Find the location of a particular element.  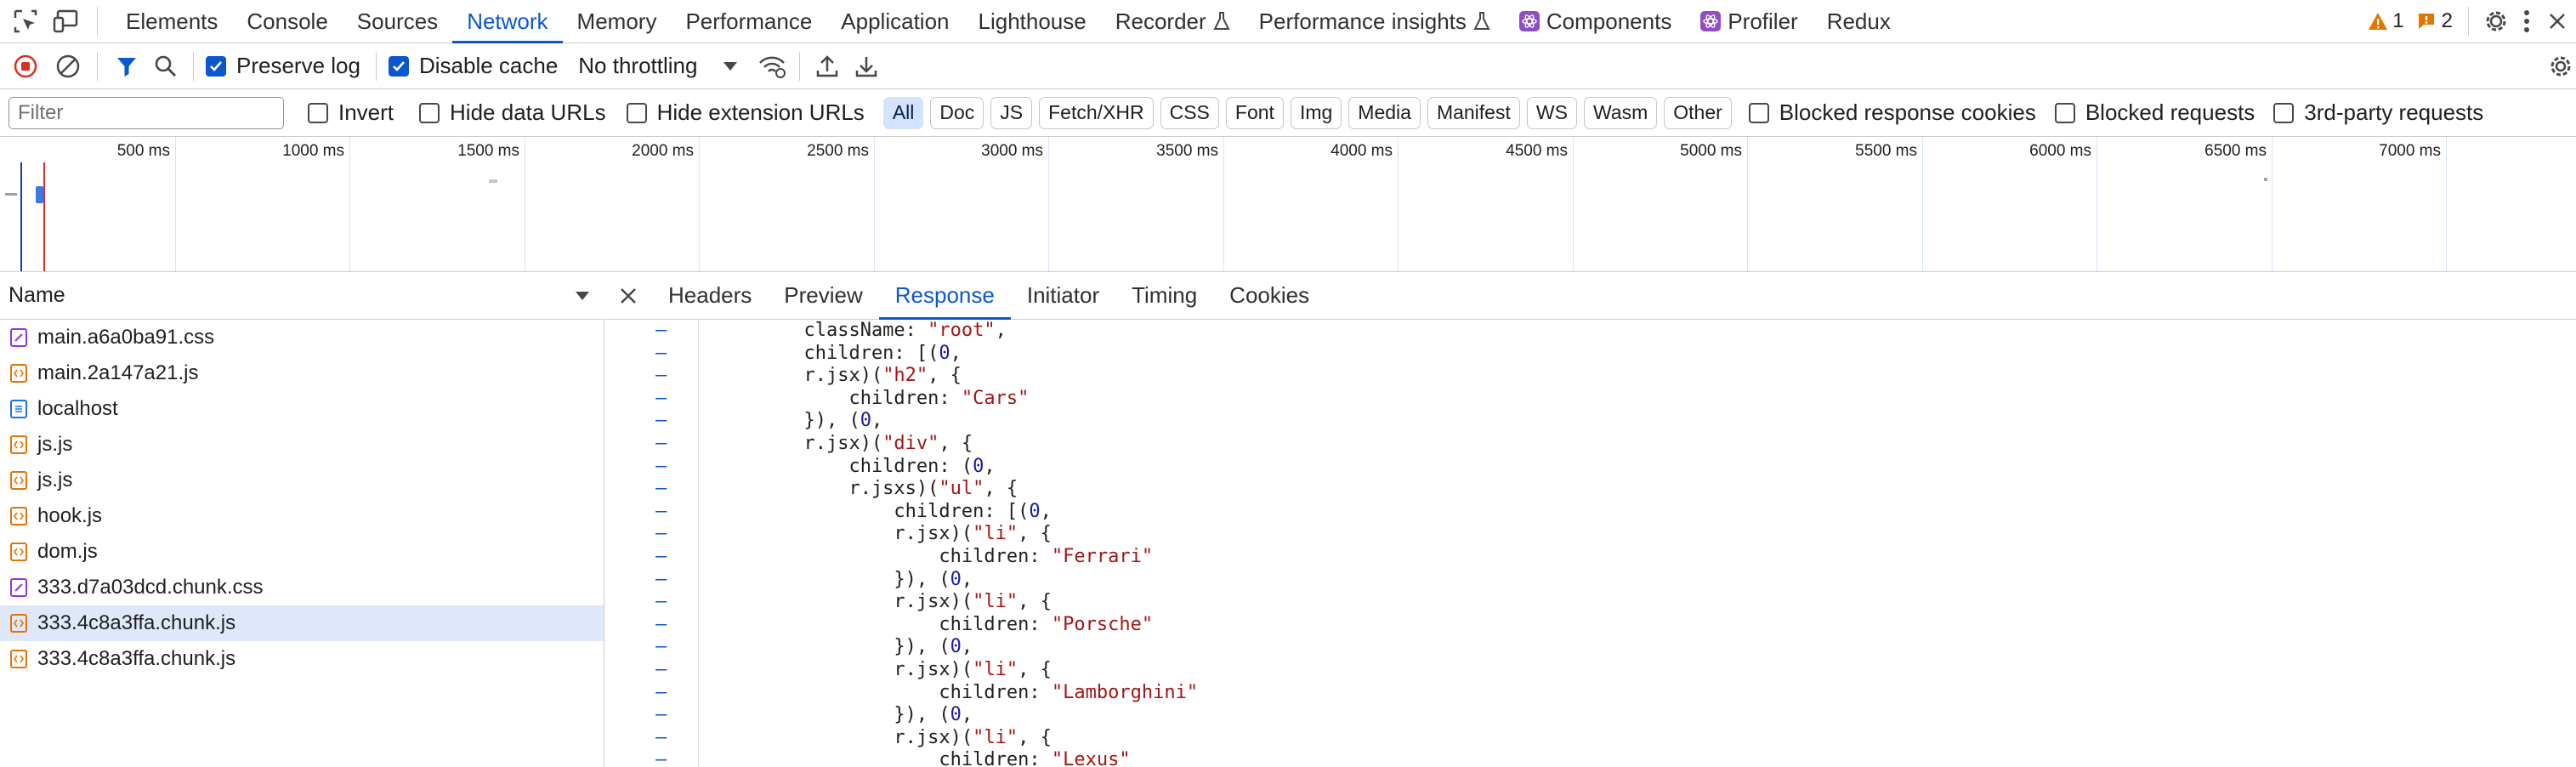

tab-performance-insights: Performance insights is located at coordinates (1375, 21).